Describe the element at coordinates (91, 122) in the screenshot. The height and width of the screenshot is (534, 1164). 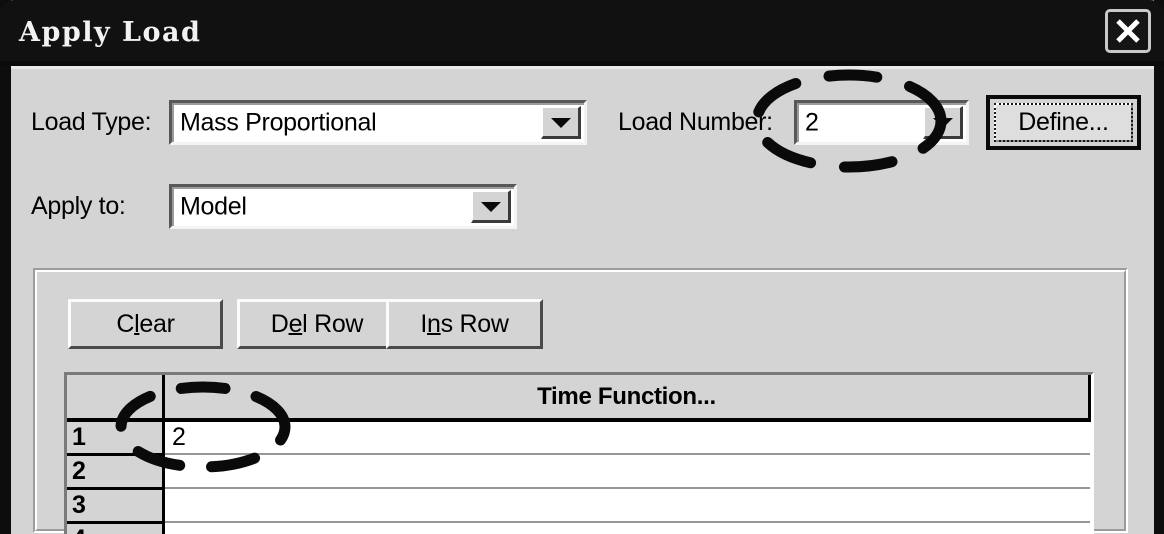
I see `load-type-label: Load Type:` at that location.